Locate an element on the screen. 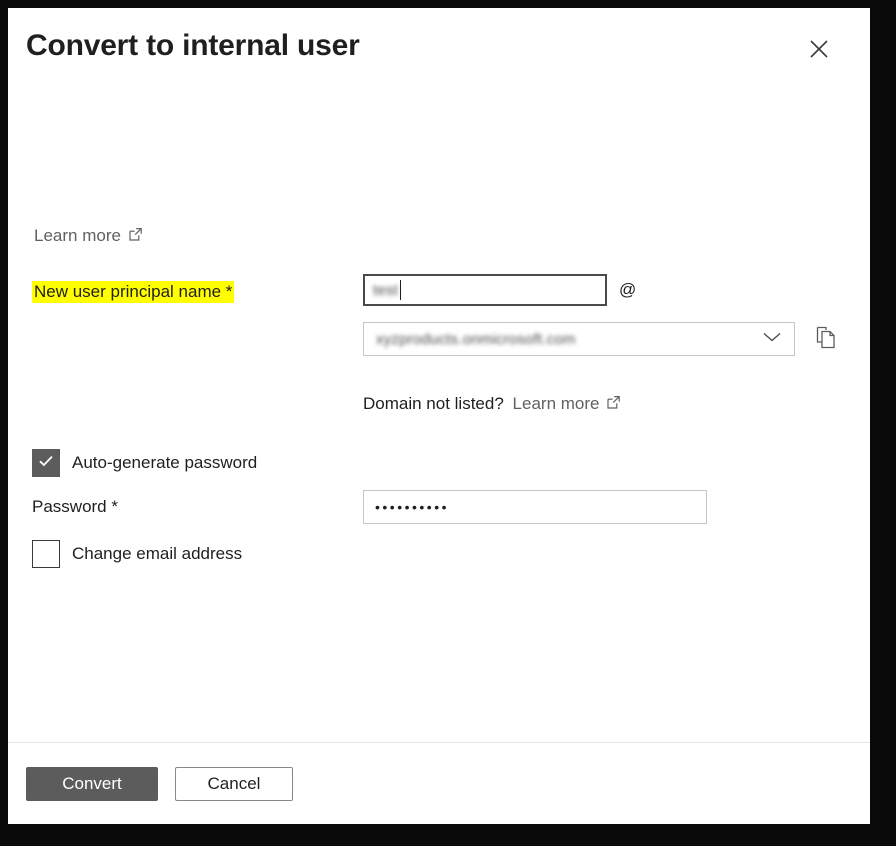 The image size is (896, 846). change-email-address-checkbox: Change email address is located at coordinates (137, 554).